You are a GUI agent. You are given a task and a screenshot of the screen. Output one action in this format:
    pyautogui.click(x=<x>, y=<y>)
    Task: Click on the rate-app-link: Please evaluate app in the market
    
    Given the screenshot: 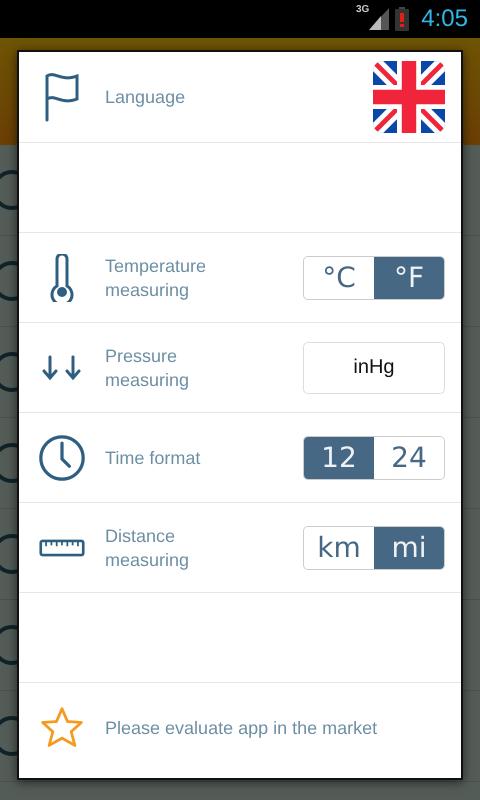 What is the action you would take?
    pyautogui.click(x=241, y=728)
    